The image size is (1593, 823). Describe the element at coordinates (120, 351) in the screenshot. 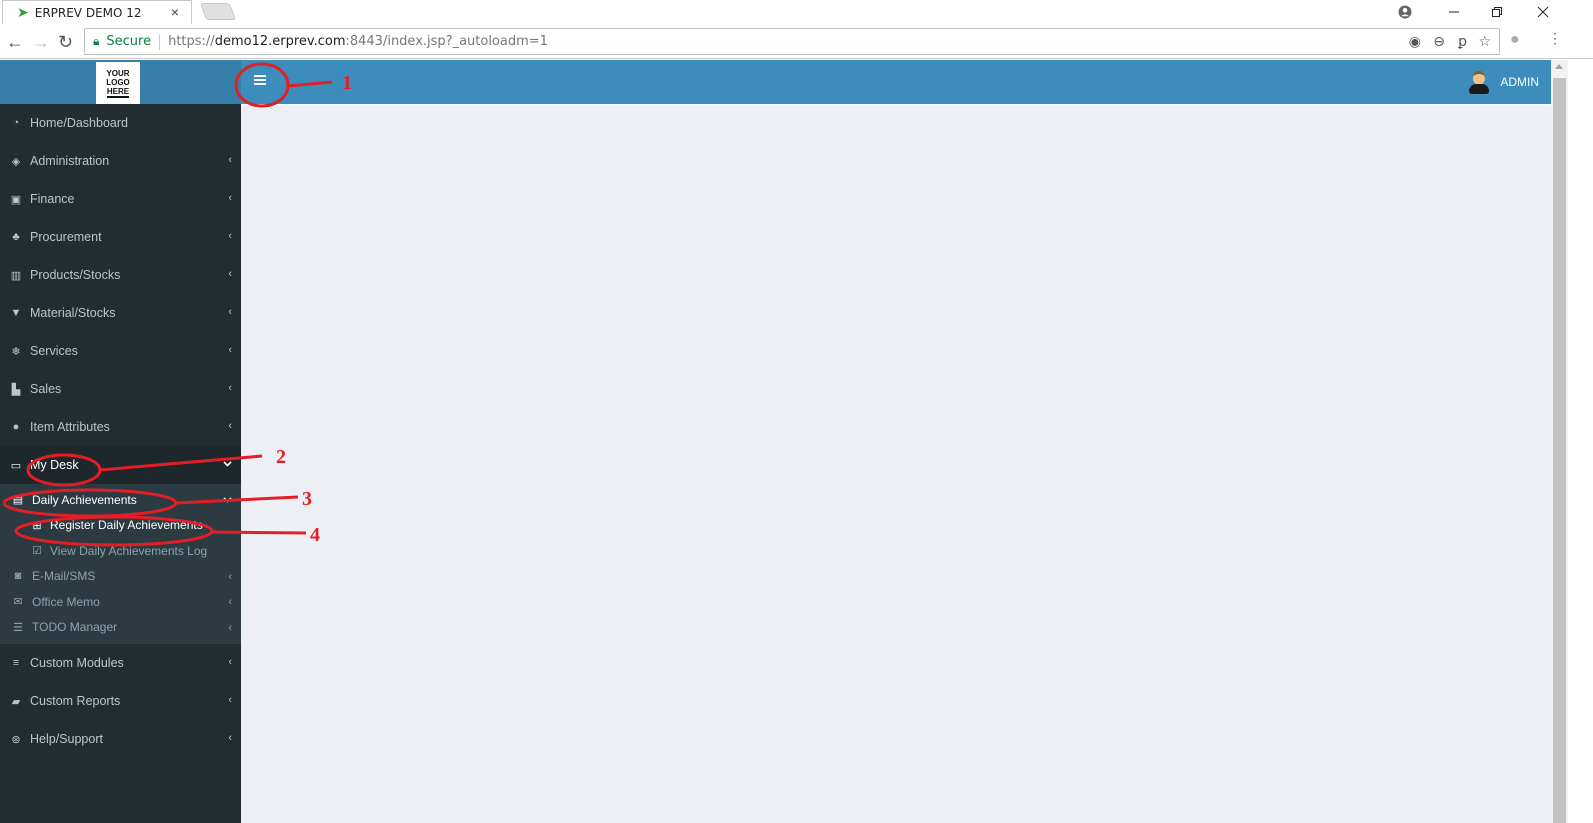

I see `sidebar-item-services: ❄ Services ‹` at that location.